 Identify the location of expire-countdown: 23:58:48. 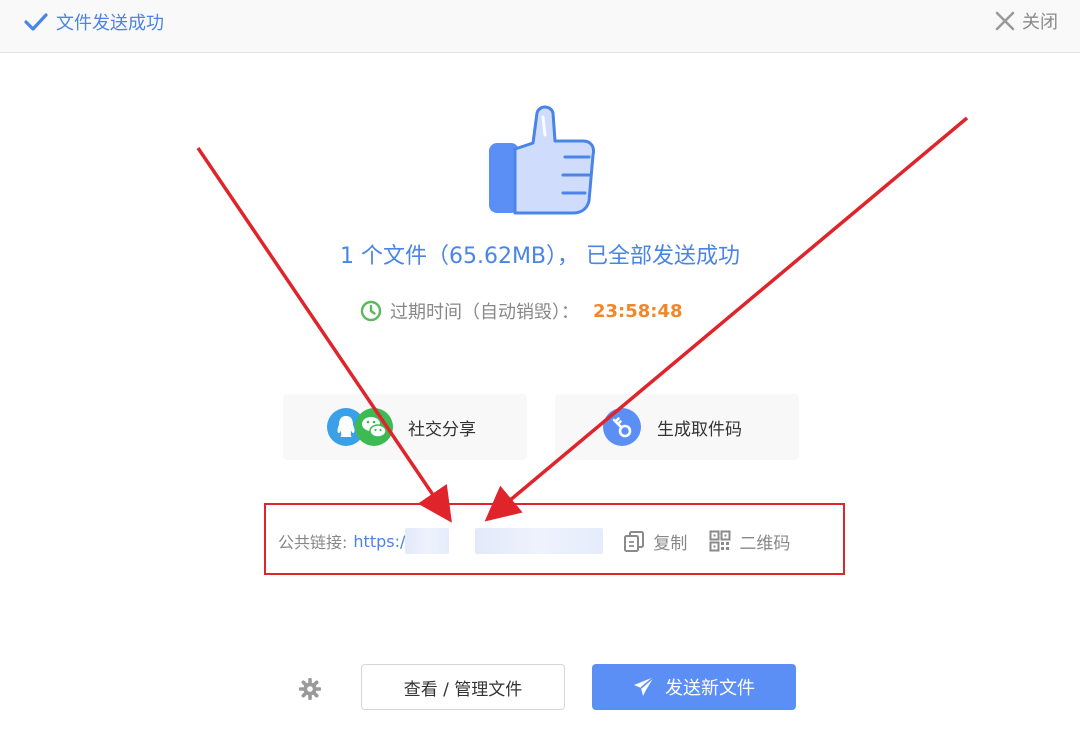
(638, 311).